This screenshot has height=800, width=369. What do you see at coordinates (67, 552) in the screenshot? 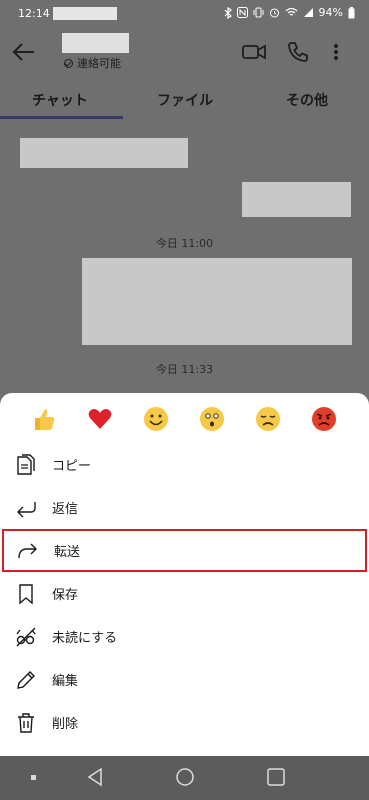
I see `menu-item-label: 転送` at bounding box center [67, 552].